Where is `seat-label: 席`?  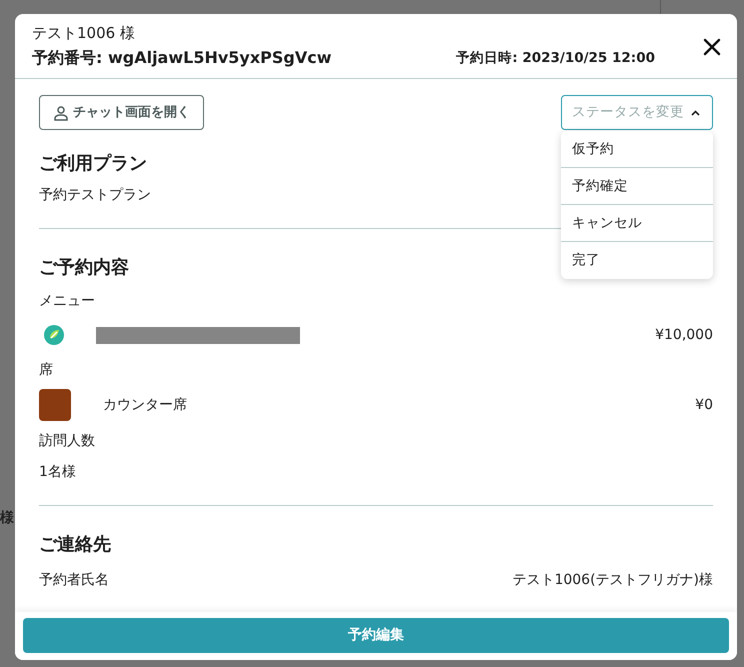 seat-label: 席 is located at coordinates (46, 370).